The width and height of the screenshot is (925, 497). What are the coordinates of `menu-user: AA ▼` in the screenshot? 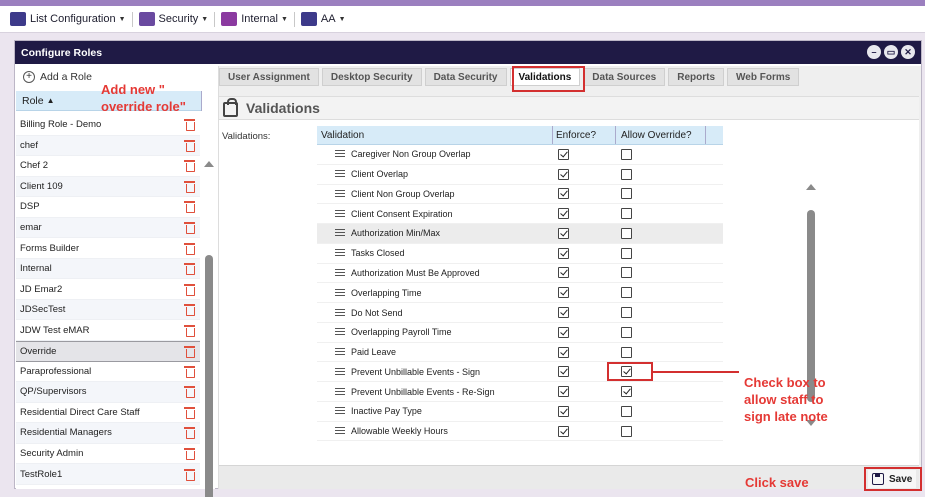 It's located at (323, 19).